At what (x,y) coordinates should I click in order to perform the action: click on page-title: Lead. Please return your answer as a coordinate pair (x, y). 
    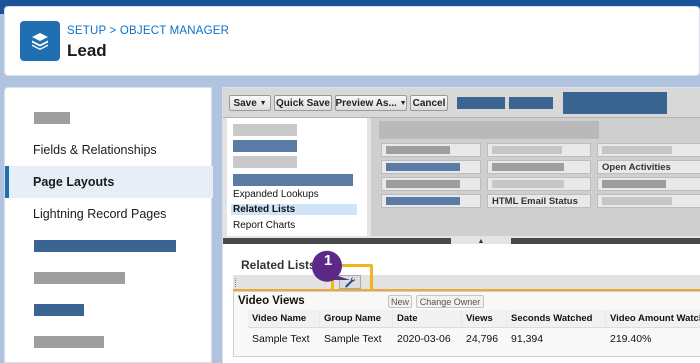
    Looking at the image, I should click on (87, 50).